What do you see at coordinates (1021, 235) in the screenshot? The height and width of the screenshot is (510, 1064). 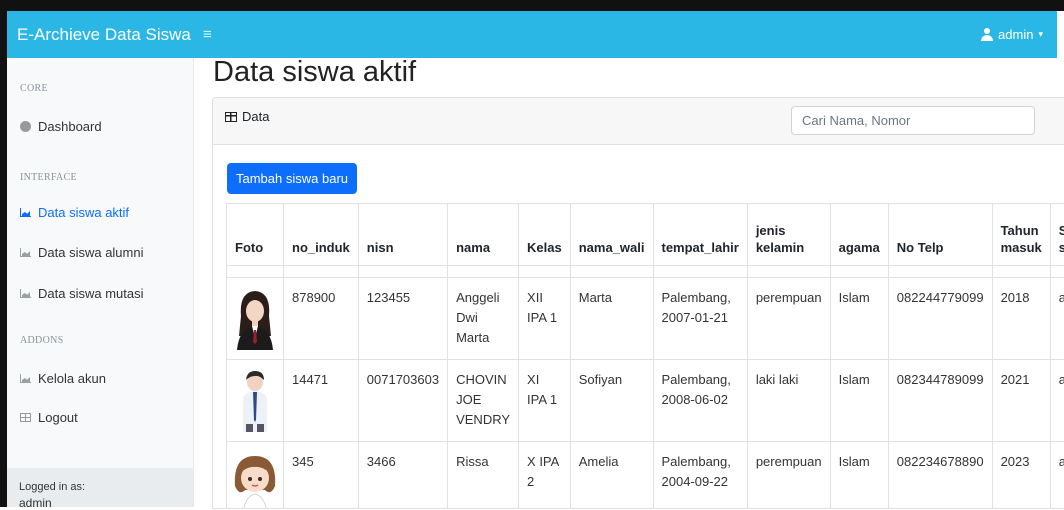 I see `column-header: Tahun masuk` at bounding box center [1021, 235].